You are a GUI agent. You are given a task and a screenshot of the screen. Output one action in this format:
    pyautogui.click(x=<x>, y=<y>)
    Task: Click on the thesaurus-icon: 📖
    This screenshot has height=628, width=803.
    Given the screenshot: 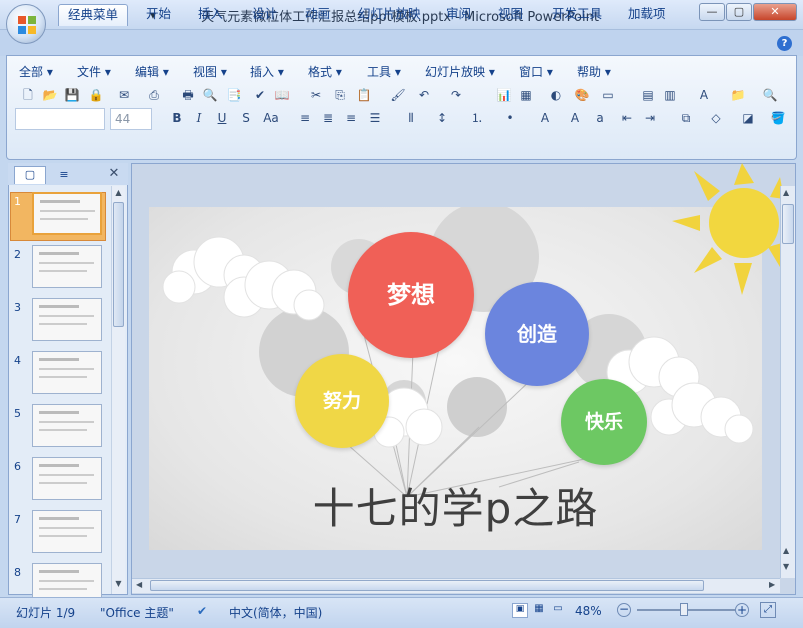 What is the action you would take?
    pyautogui.click(x=282, y=95)
    